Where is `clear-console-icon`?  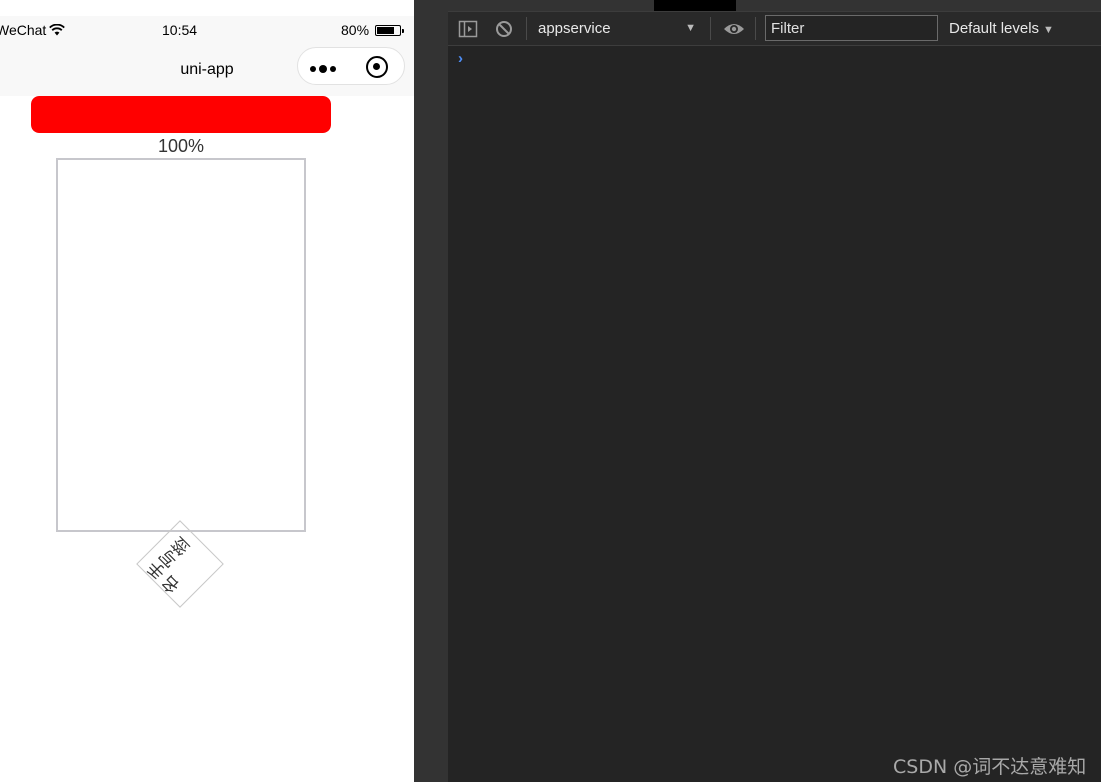 clear-console-icon is located at coordinates (504, 29).